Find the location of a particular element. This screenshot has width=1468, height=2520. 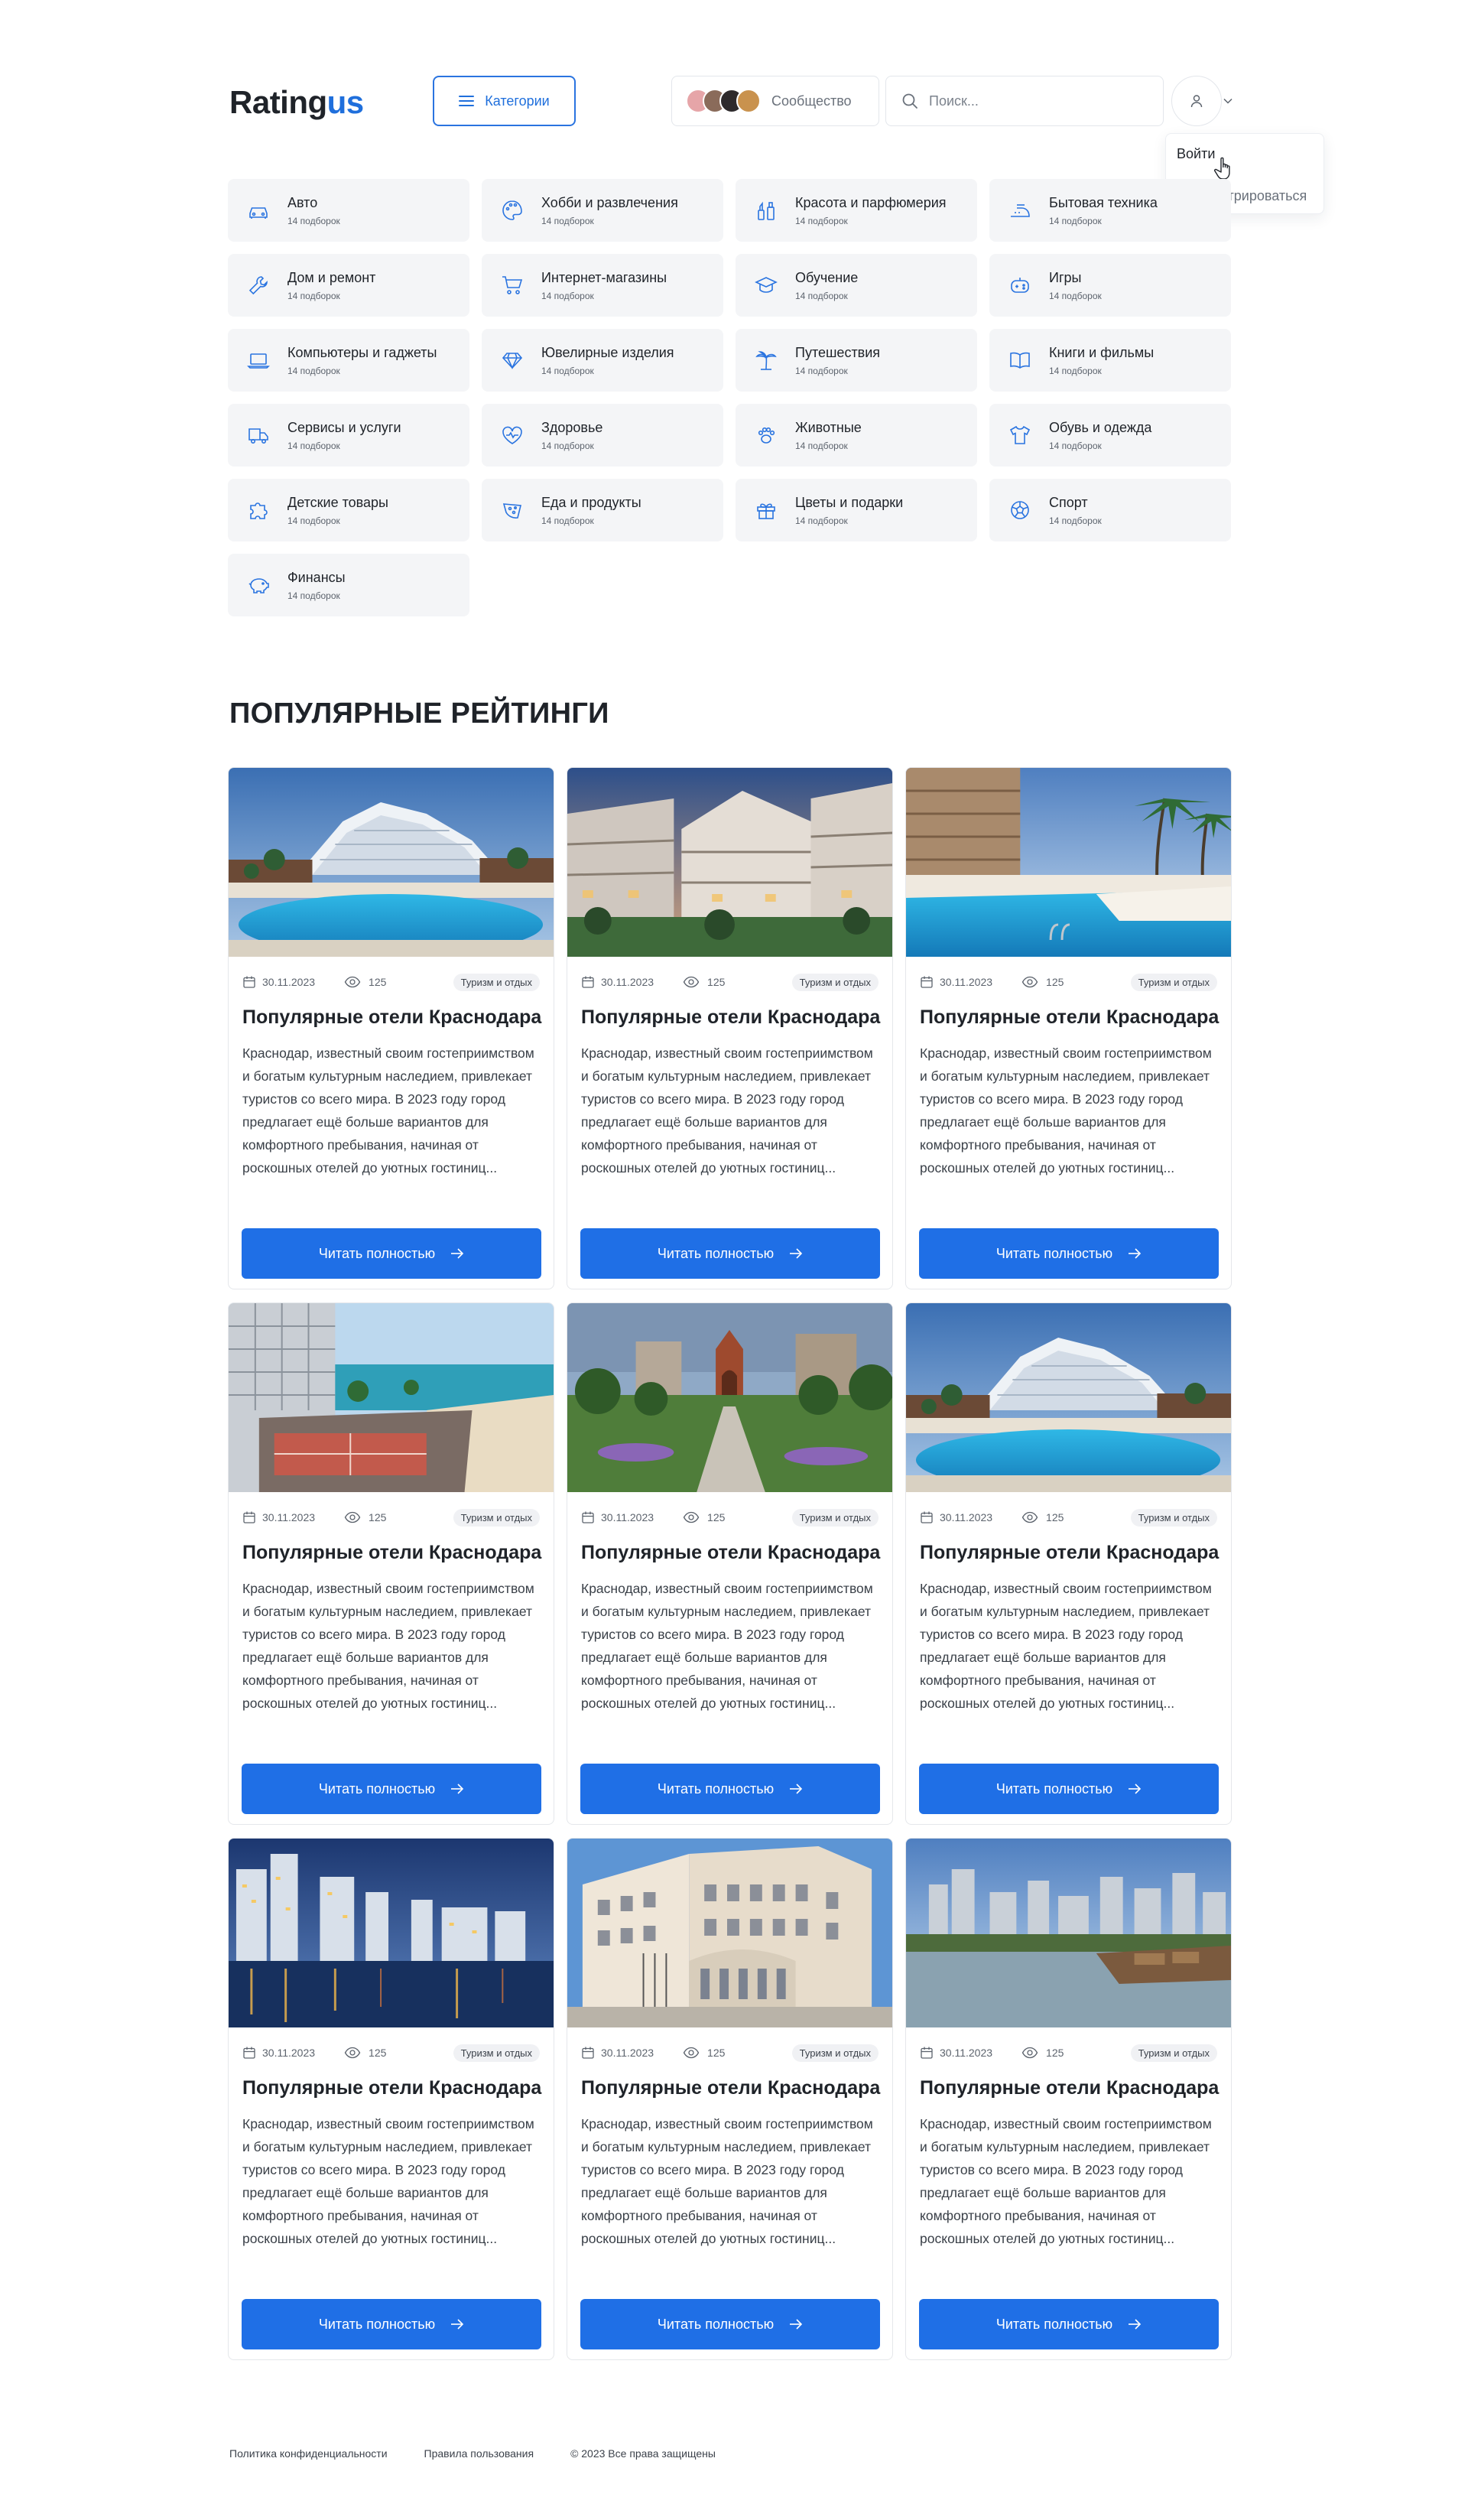

category-tile-sport: Спорт 14 подборок is located at coordinates (1110, 510).